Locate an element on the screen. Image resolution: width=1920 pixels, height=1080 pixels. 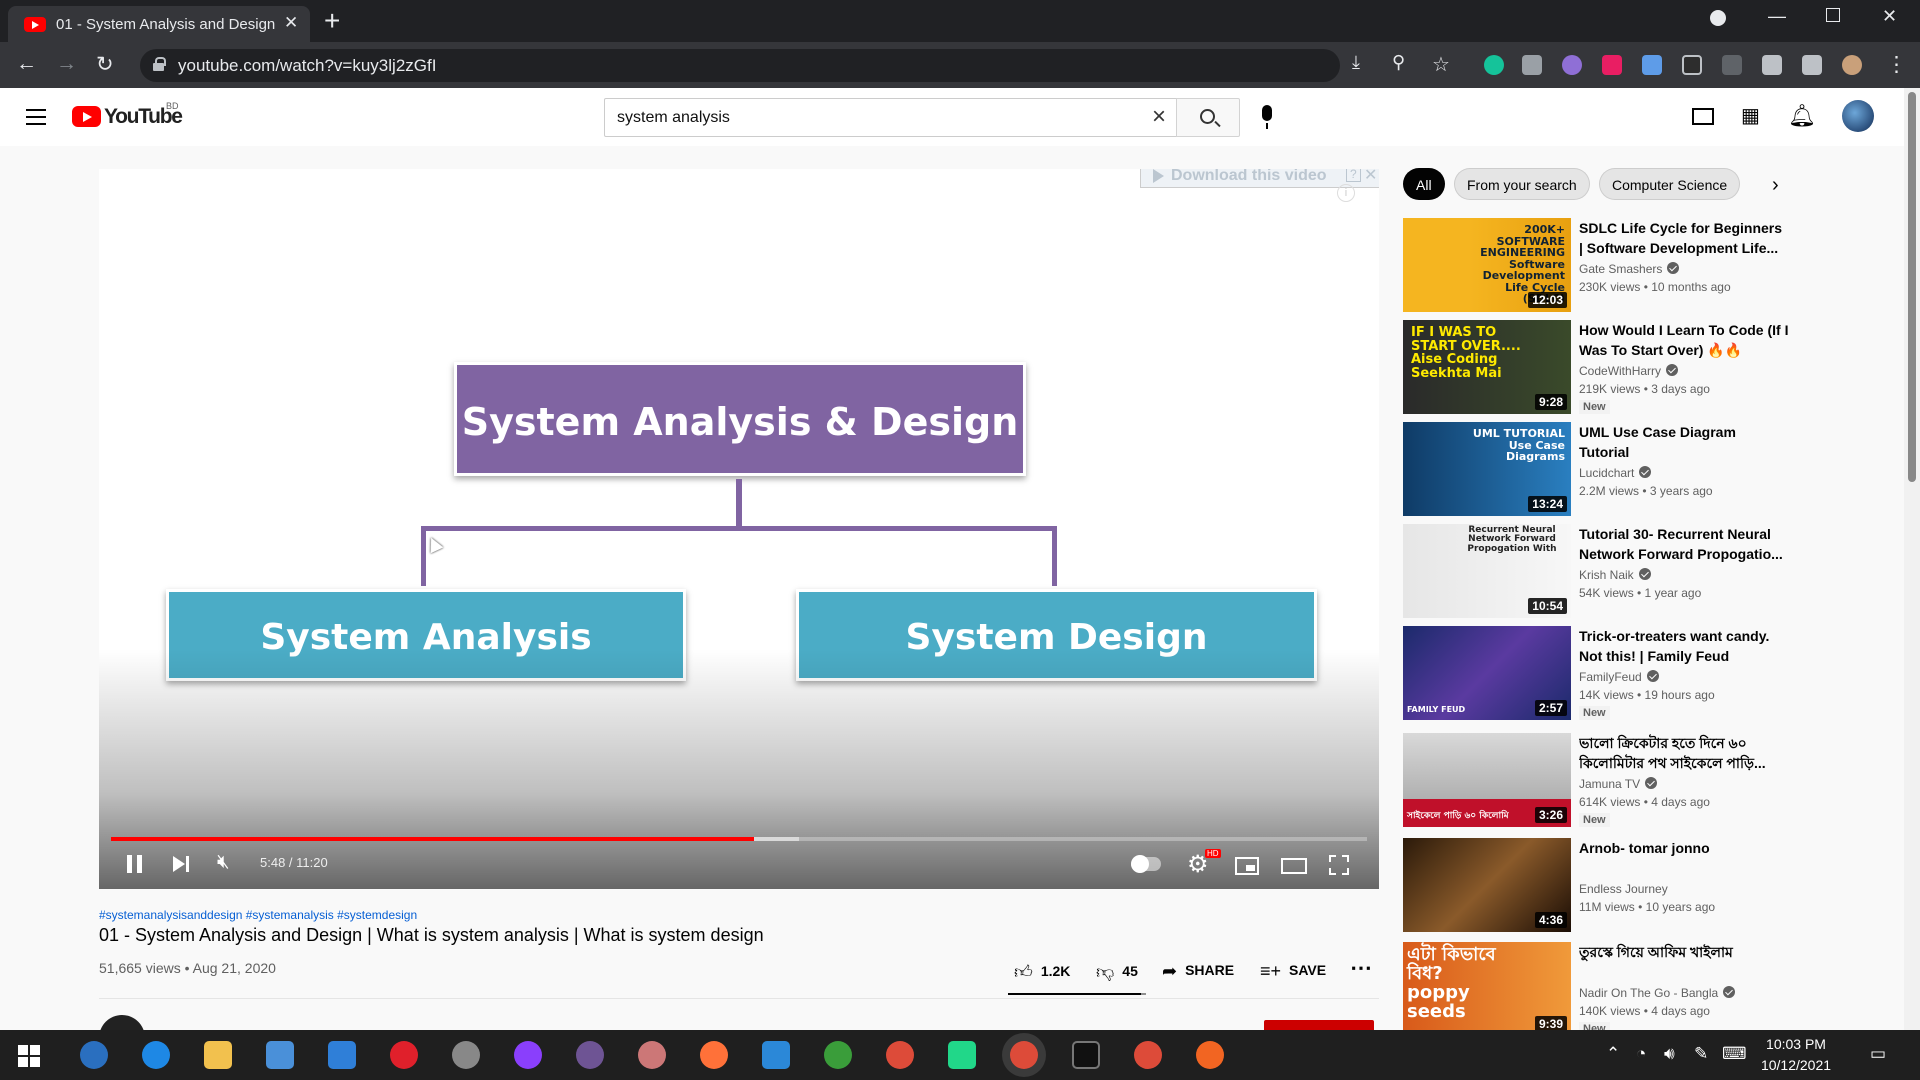
new-tab-button: + is located at coordinates (332, 21).